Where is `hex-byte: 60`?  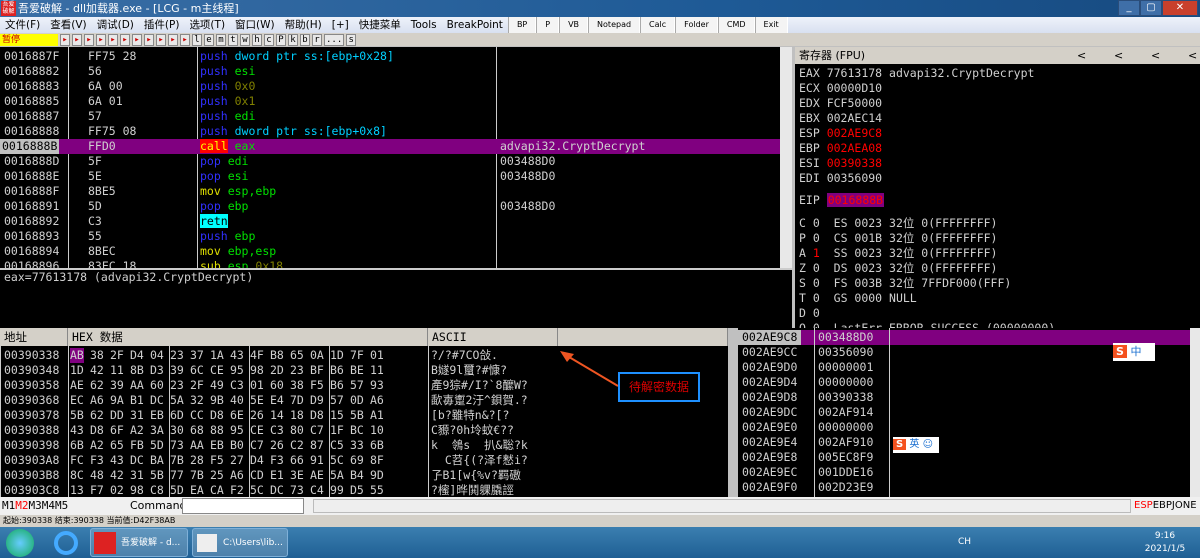
hex-byte: 60 is located at coordinates (157, 385).